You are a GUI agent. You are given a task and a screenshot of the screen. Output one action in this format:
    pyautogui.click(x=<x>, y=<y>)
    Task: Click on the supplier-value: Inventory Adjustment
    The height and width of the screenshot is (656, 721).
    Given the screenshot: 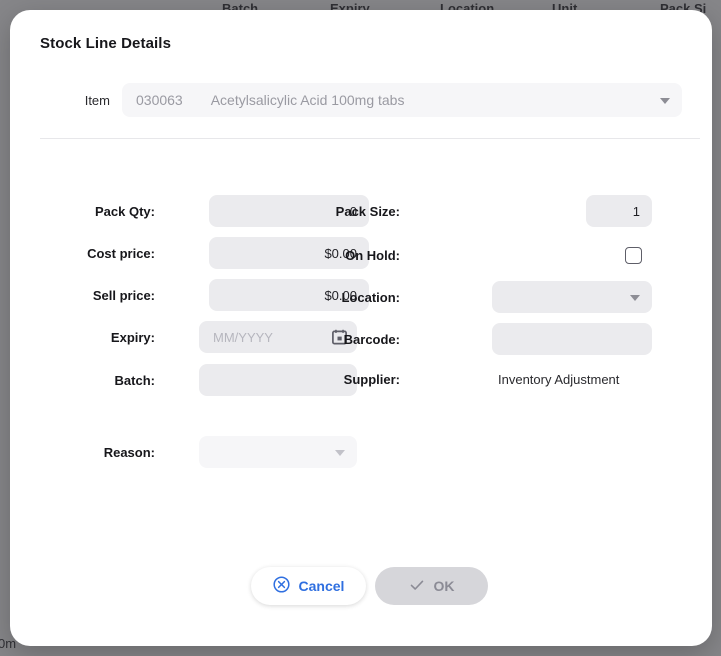 What is the action you would take?
    pyautogui.click(x=559, y=379)
    